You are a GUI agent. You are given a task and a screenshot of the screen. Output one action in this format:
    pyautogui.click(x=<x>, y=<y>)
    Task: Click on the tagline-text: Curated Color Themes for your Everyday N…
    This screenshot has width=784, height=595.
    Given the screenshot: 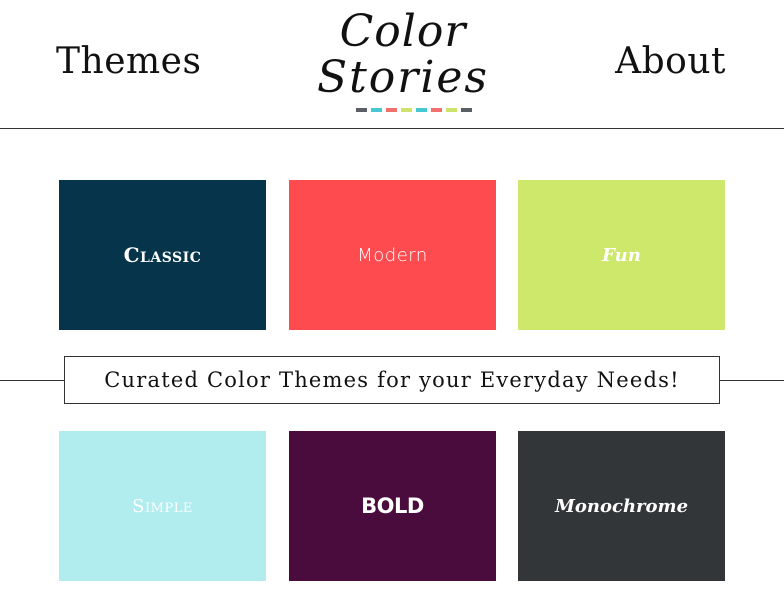 What is the action you would take?
    pyautogui.click(x=392, y=380)
    